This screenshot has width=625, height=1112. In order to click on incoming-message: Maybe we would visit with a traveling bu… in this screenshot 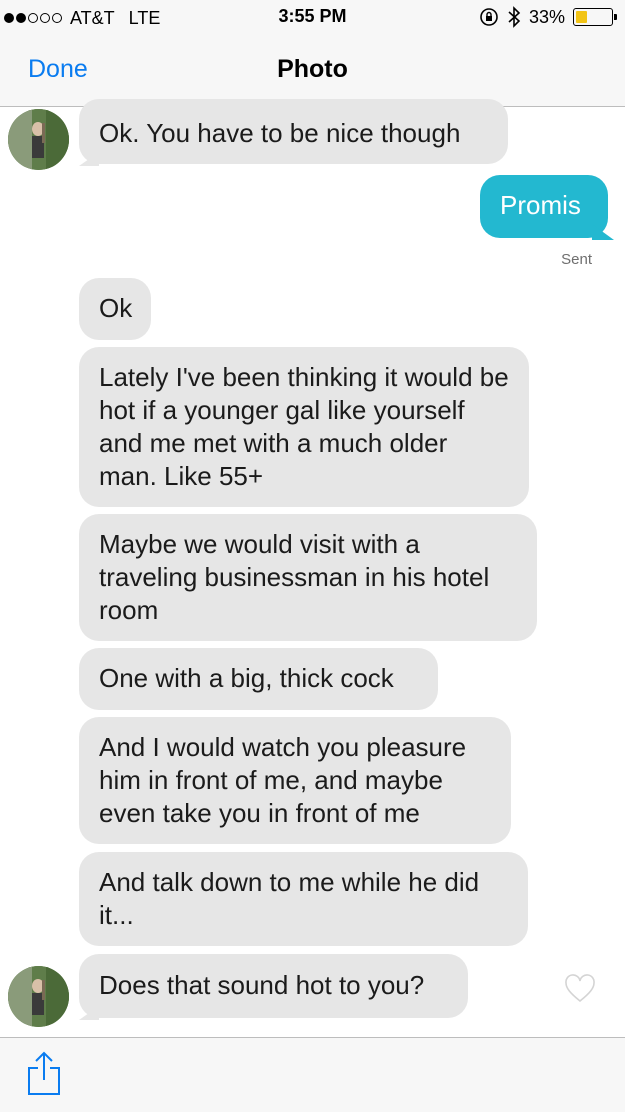, I will do `click(308, 577)`.